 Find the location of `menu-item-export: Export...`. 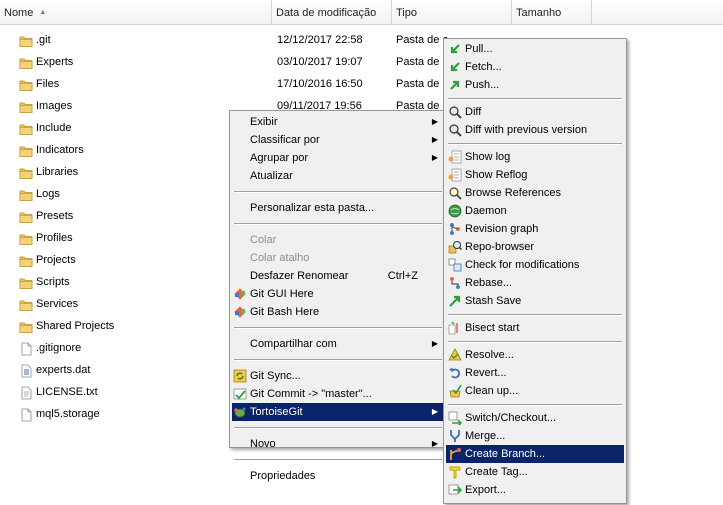

menu-item-export: Export... is located at coordinates (535, 490).